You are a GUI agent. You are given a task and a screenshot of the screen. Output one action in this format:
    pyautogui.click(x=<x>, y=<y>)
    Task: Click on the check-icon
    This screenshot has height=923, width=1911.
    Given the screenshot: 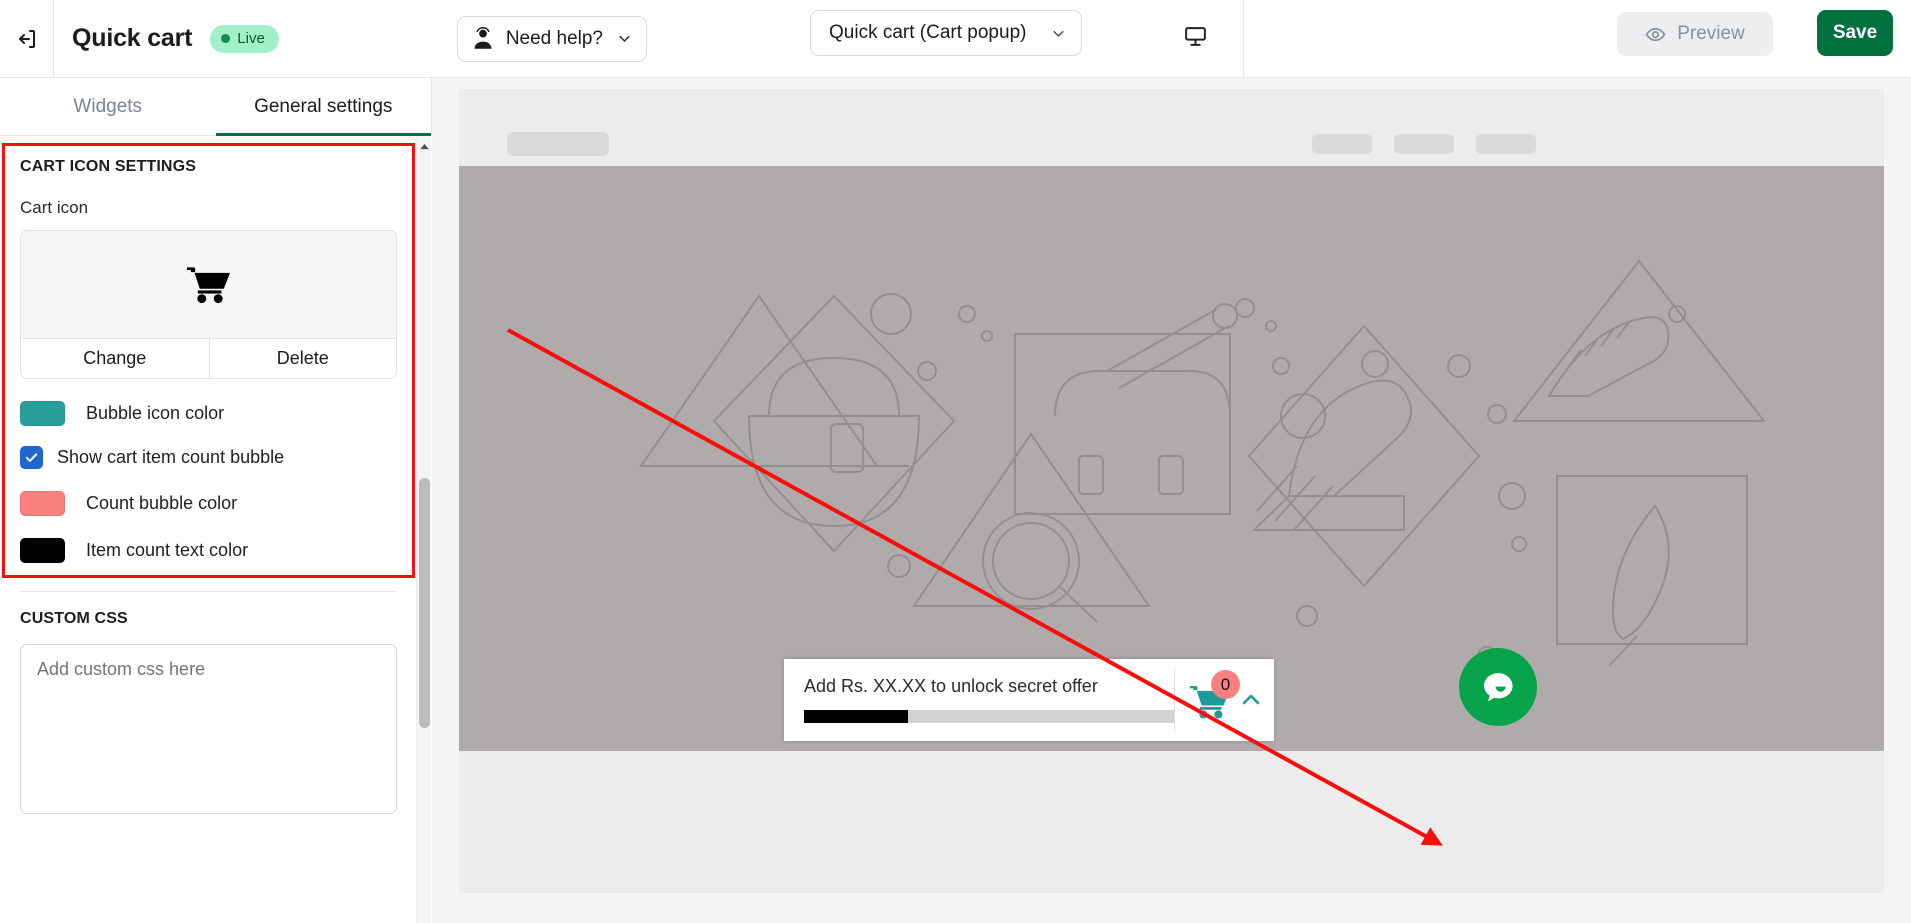 What is the action you would take?
    pyautogui.click(x=31, y=457)
    